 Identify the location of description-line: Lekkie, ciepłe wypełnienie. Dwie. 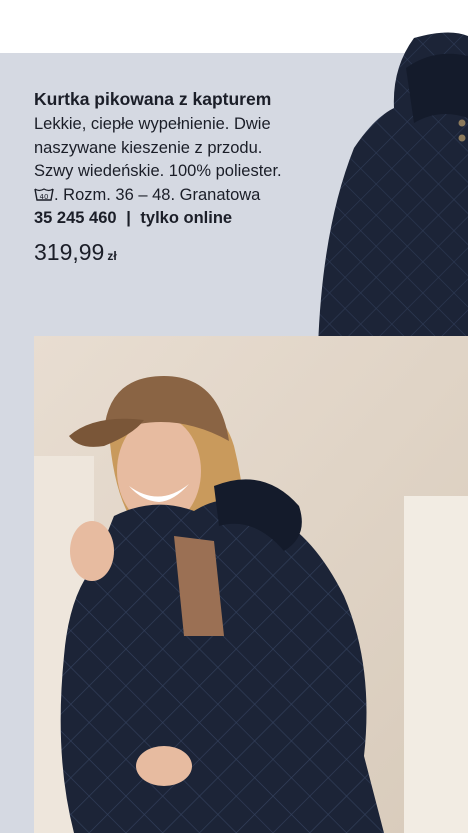
(152, 124).